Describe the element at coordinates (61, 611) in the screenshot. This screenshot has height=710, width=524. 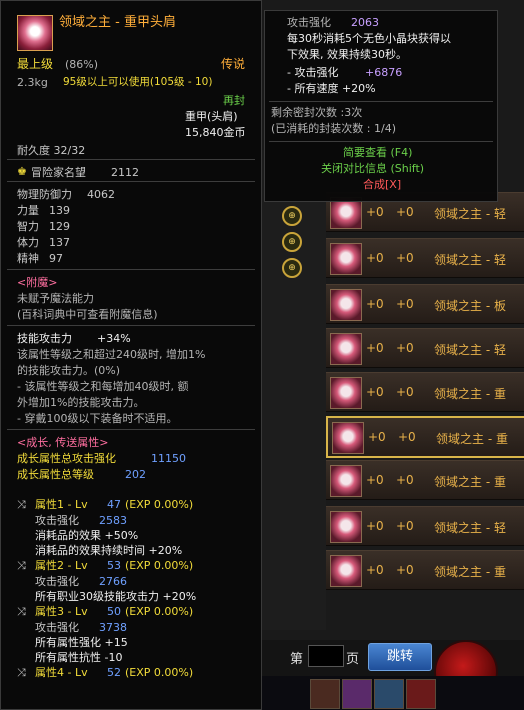
I see `property-title: 属性3 - Lv` at that location.